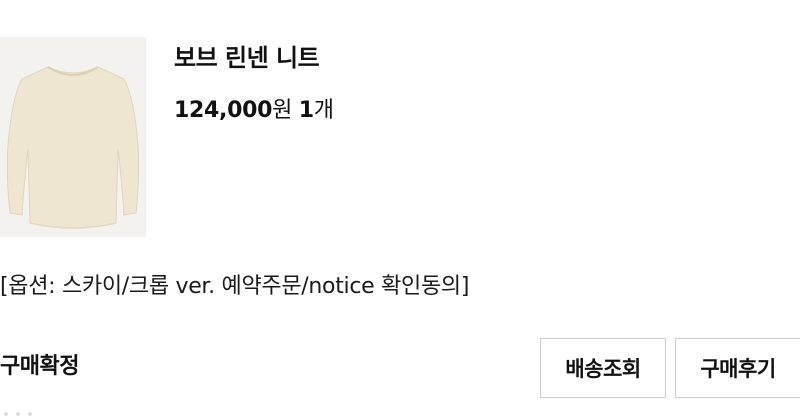  What do you see at coordinates (323, 110) in the screenshot?
I see `quantity-unit: 개` at bounding box center [323, 110].